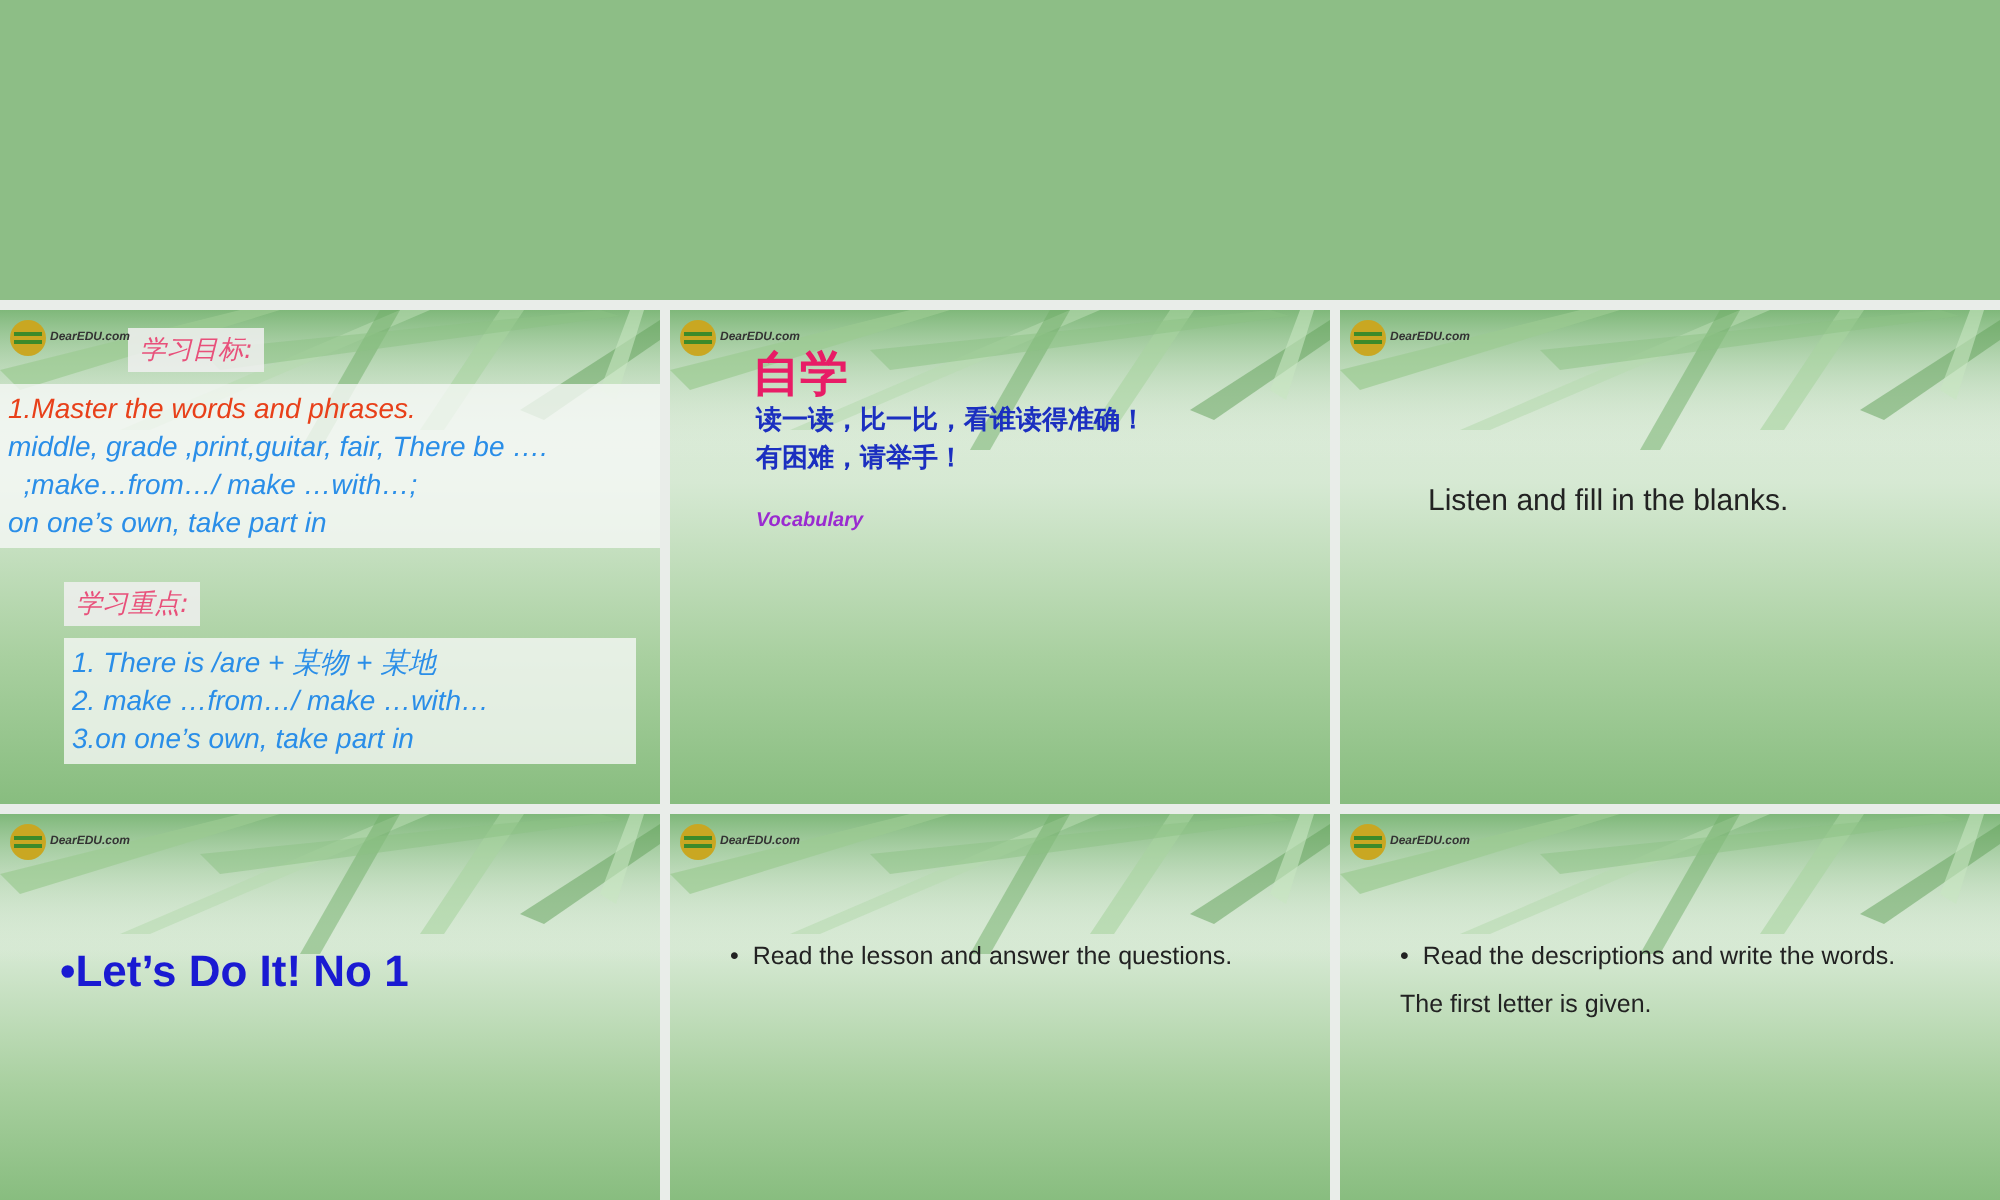 The height and width of the screenshot is (1200, 2000). What do you see at coordinates (810, 521) in the screenshot?
I see `vocabulary-label: Vocabulary` at bounding box center [810, 521].